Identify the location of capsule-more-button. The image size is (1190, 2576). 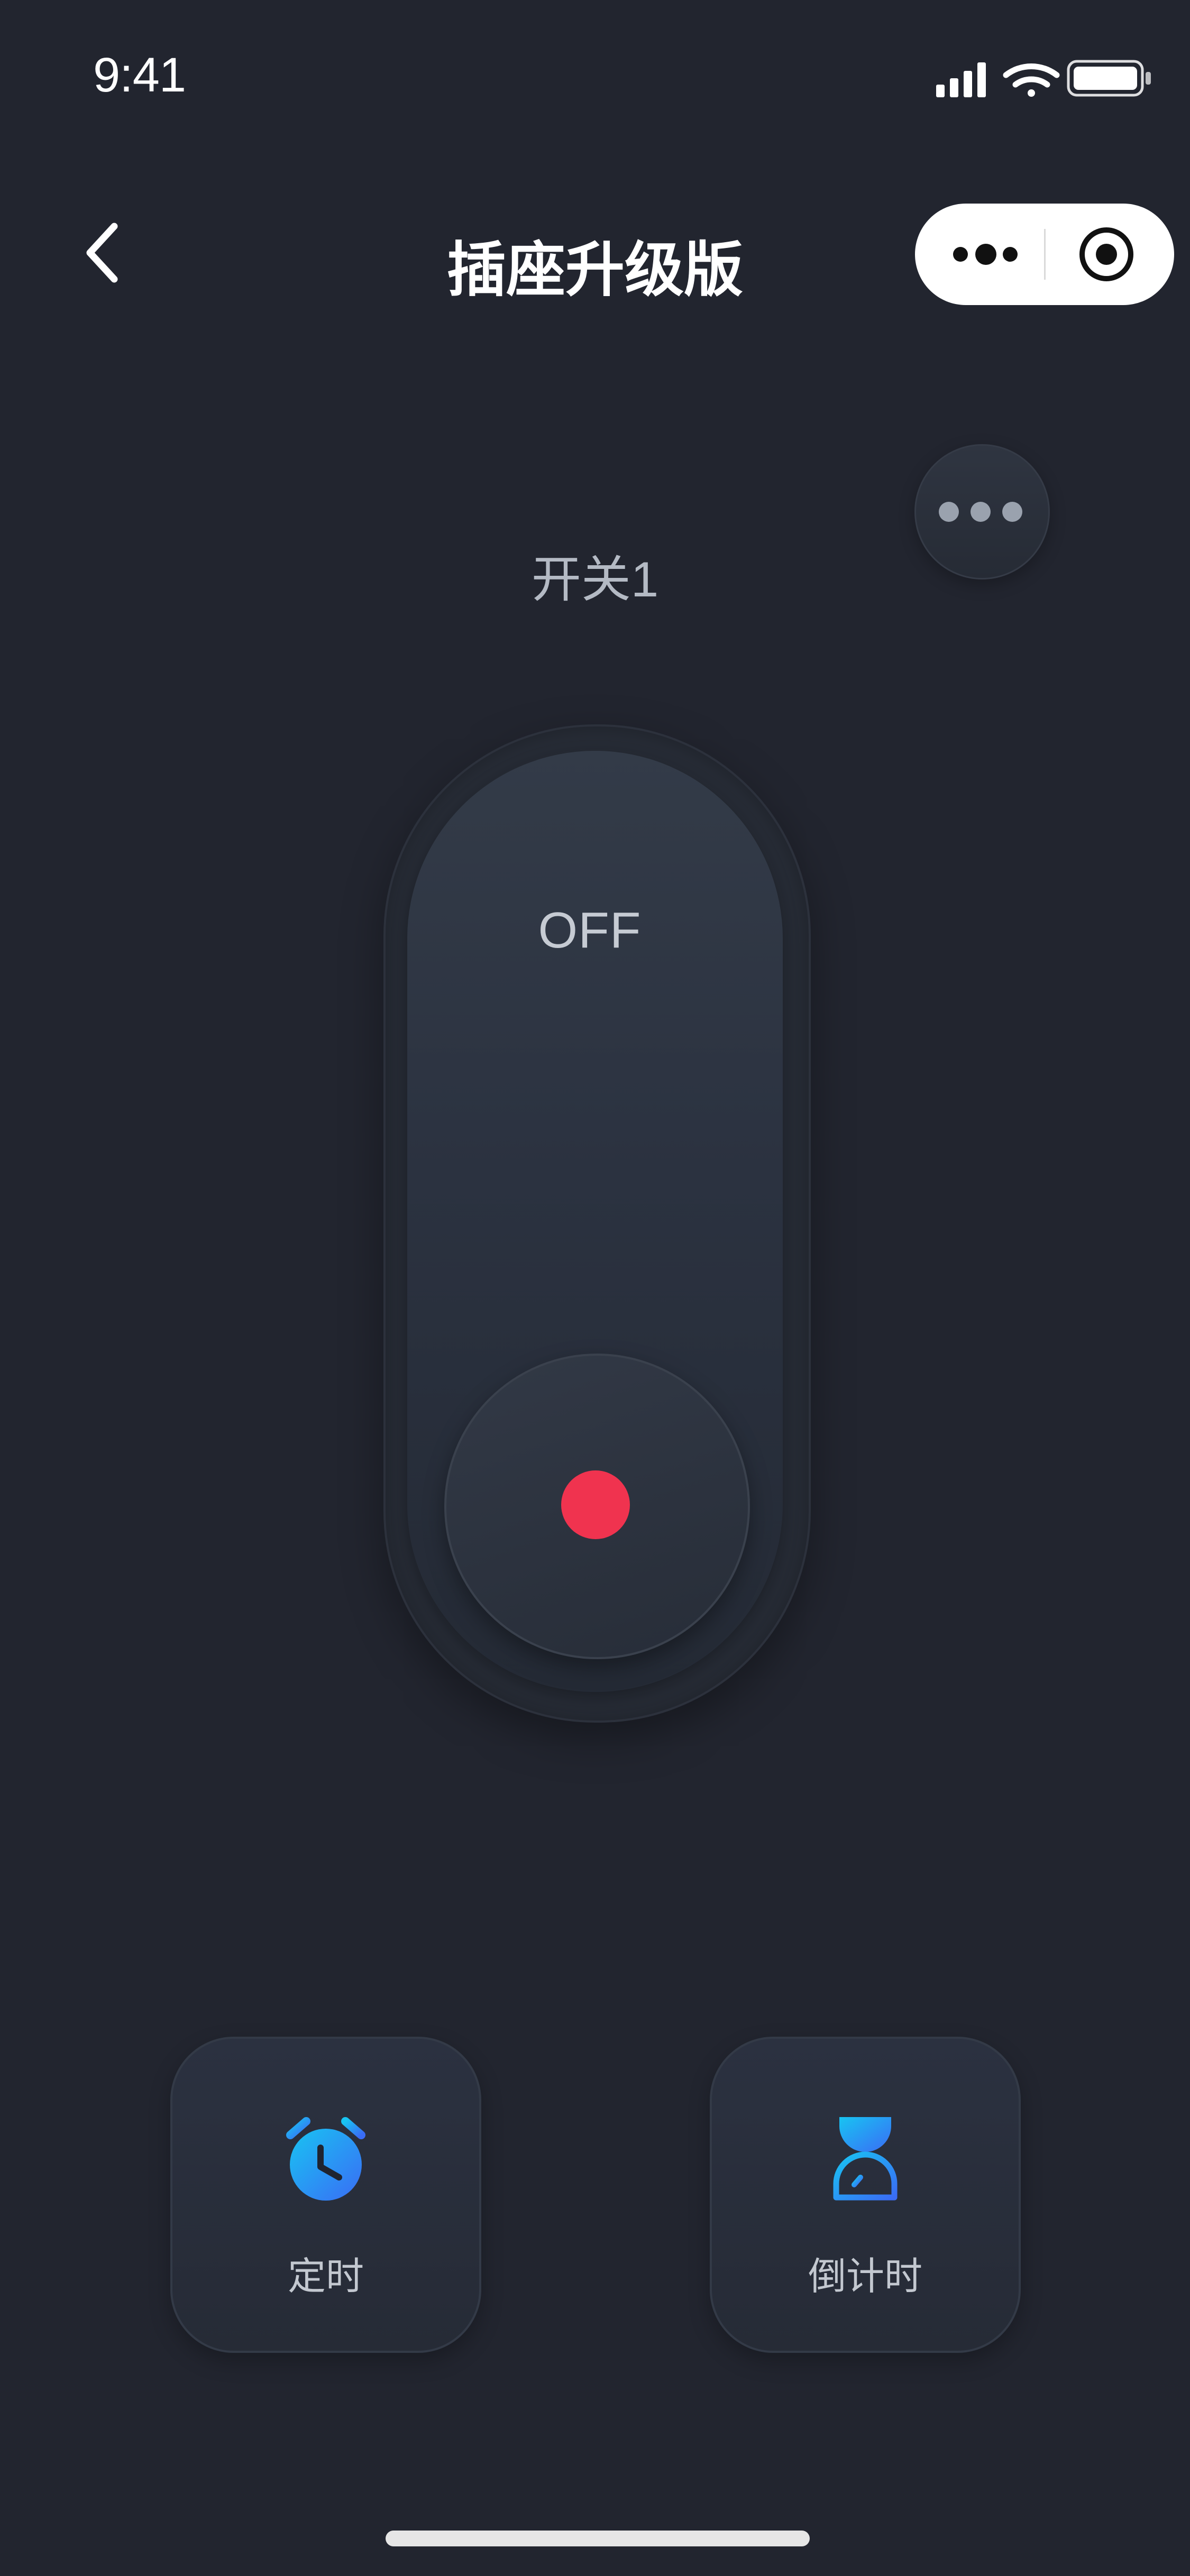
(979, 254).